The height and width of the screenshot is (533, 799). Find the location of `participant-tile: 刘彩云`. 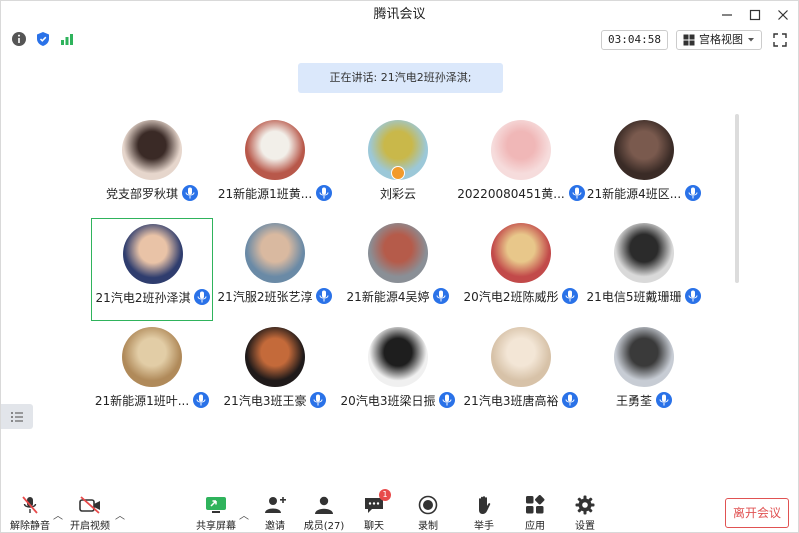

participant-tile: 刘彩云 is located at coordinates (398, 166).